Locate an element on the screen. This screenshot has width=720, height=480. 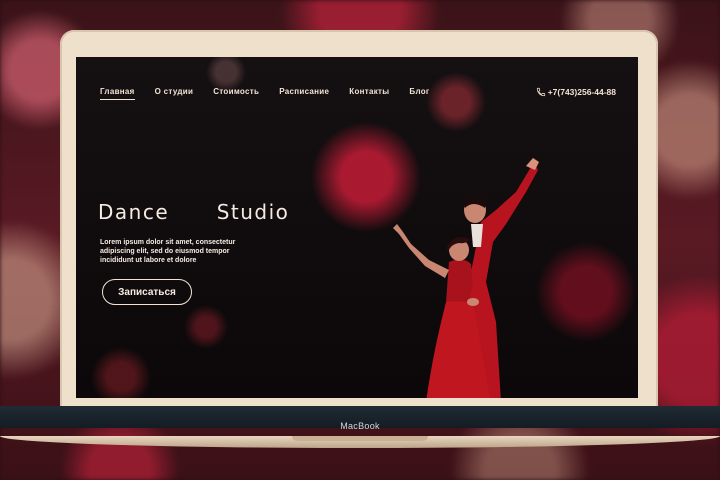
hero-title: Dance Studio is located at coordinates (194, 212).